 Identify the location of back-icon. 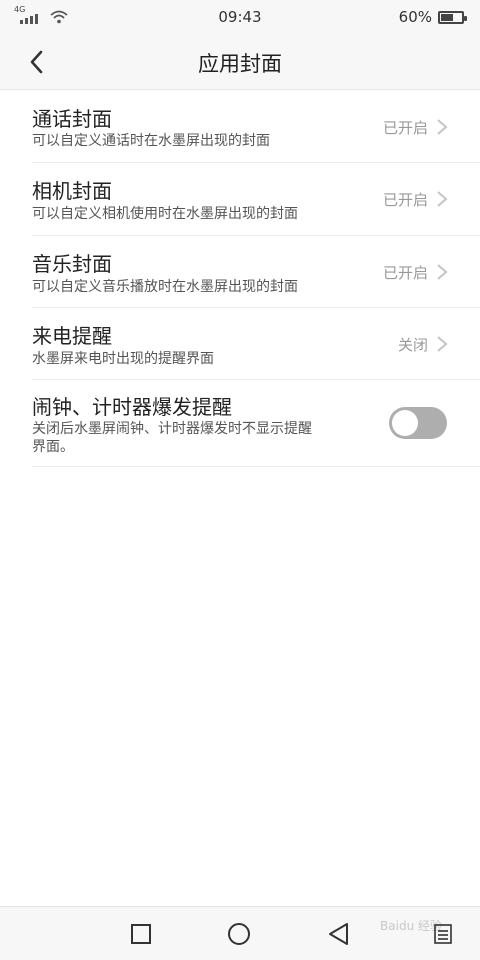
(339, 934).